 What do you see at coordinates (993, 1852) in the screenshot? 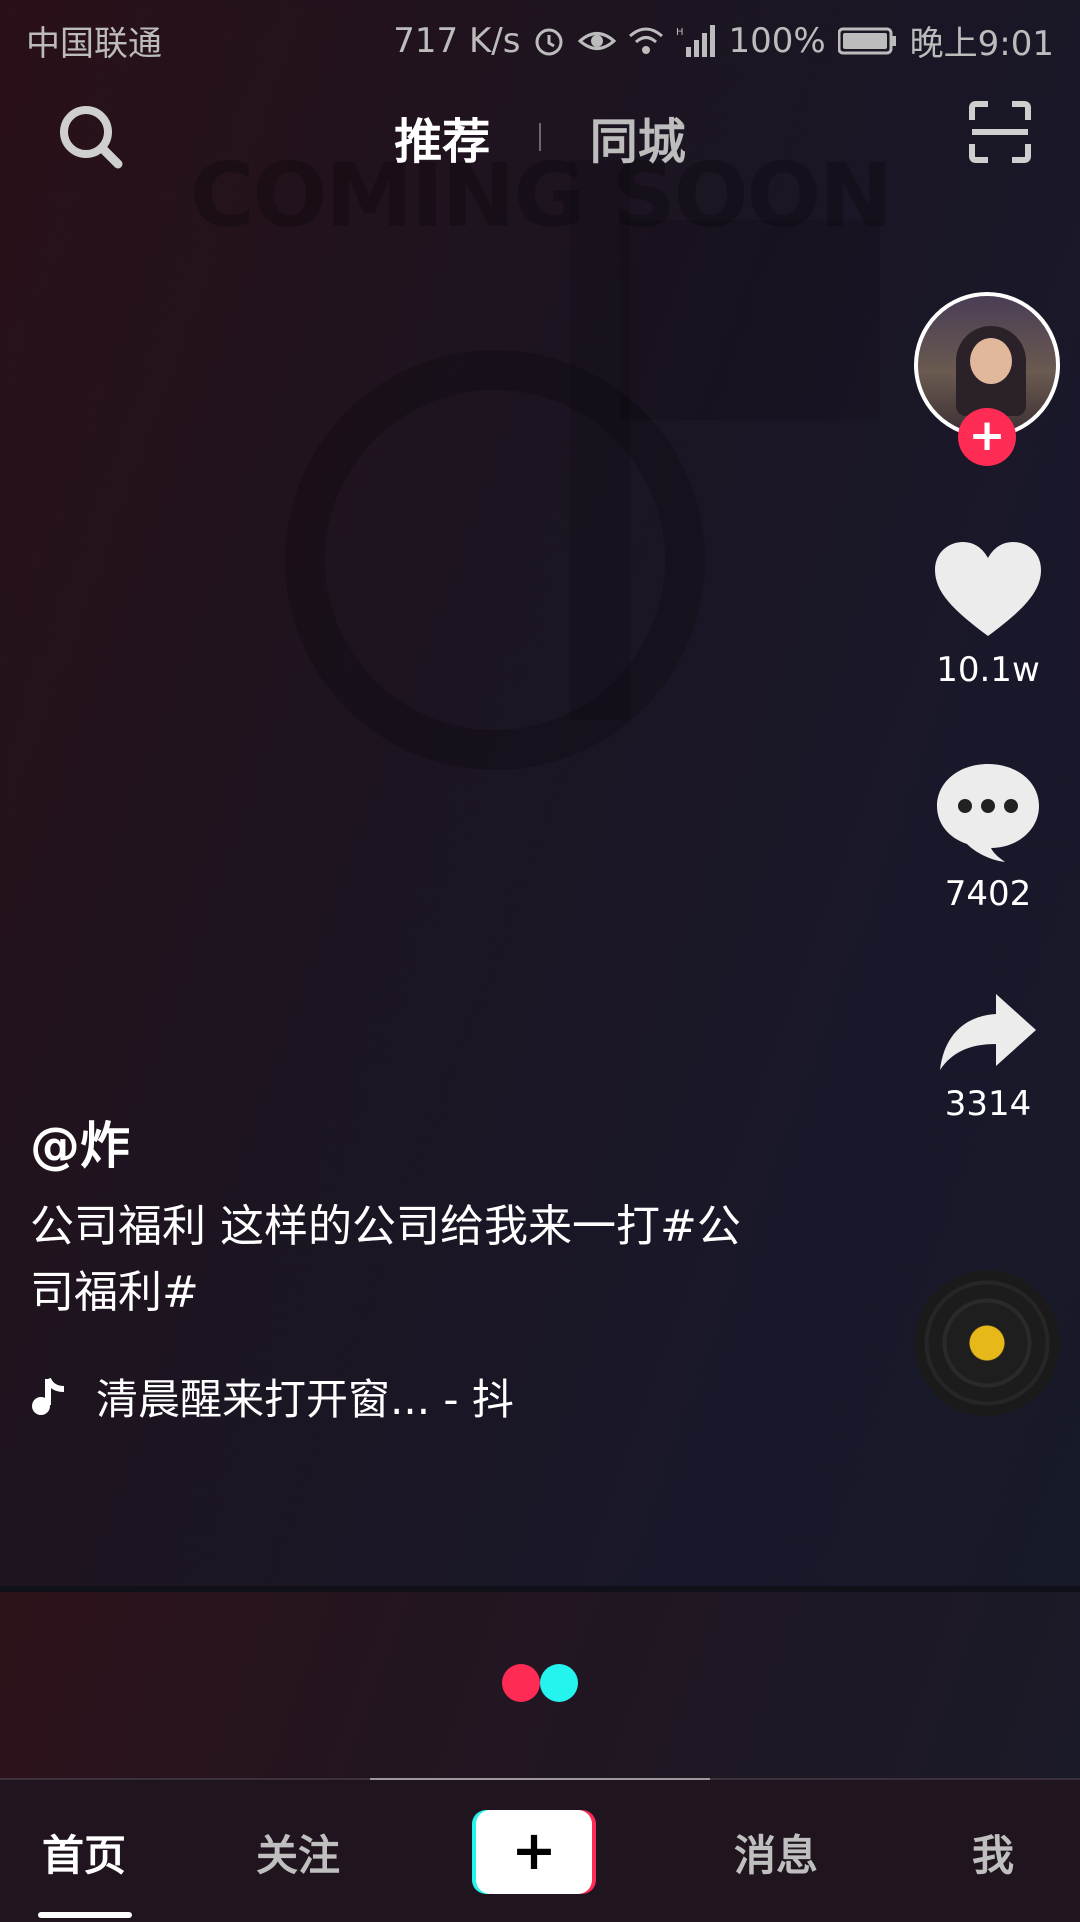
I see `tab-me: 我` at bounding box center [993, 1852].